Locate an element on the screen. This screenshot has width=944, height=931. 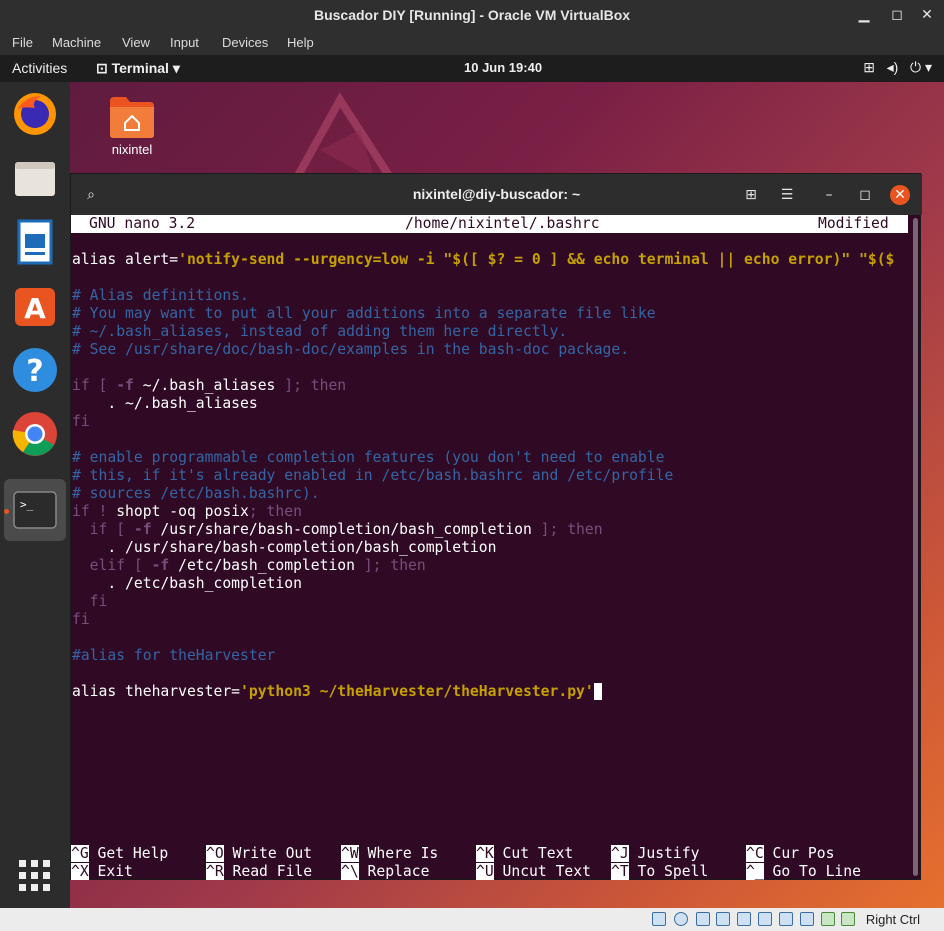
shortcut-justify: ^J Justify is located at coordinates (655, 854).